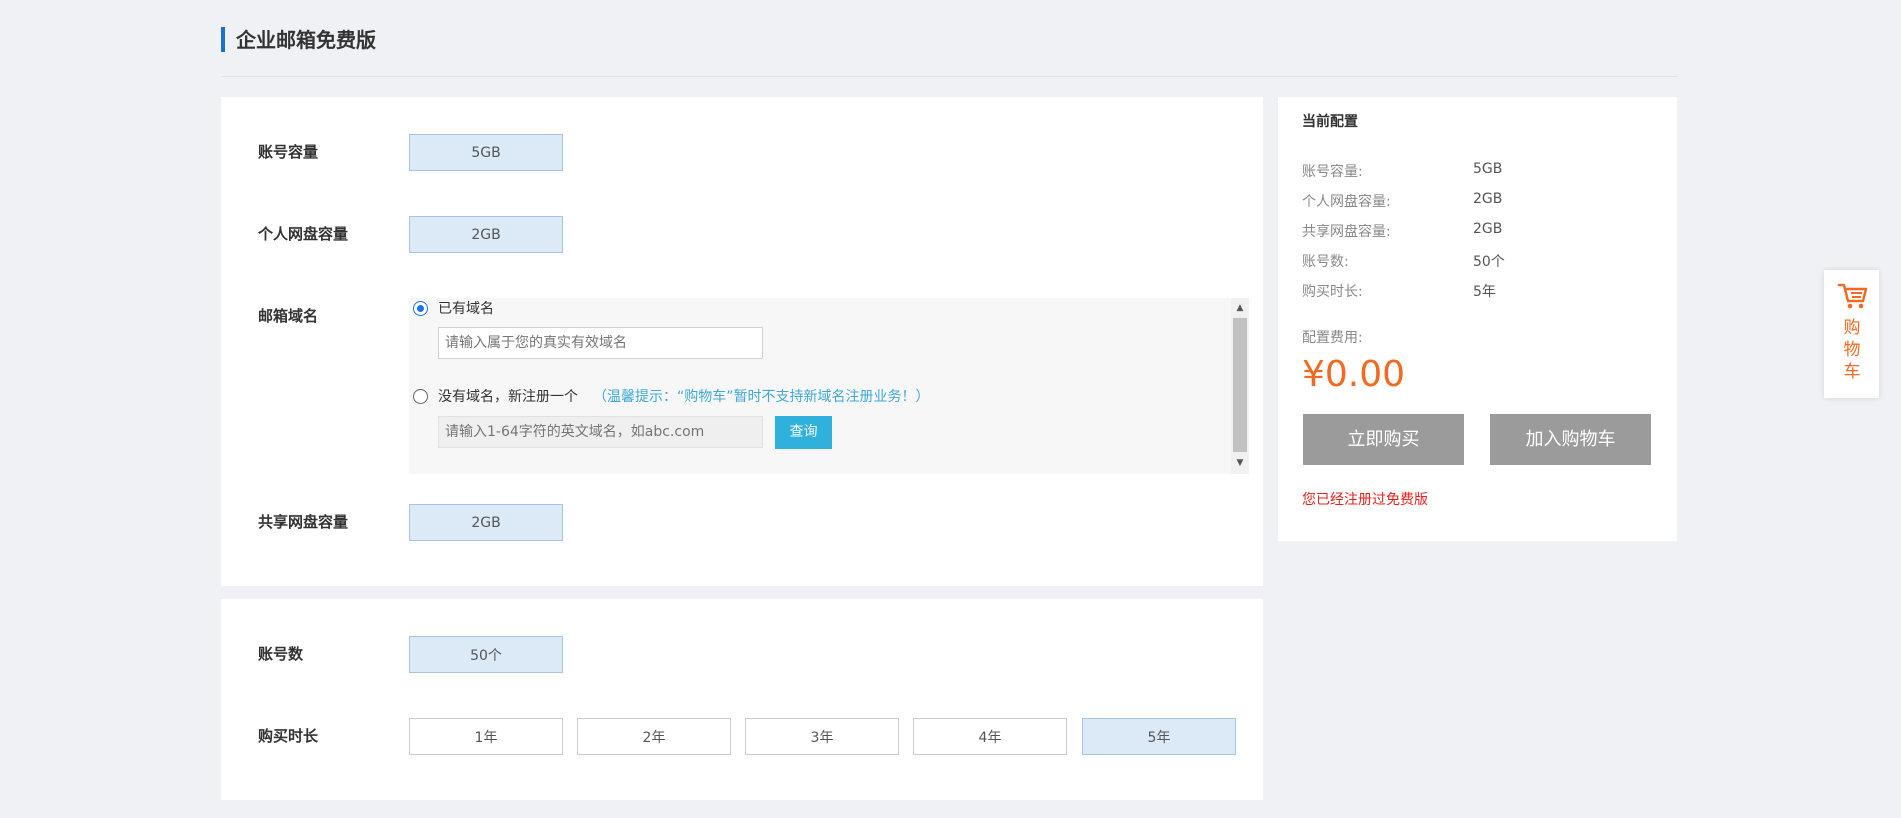 This screenshot has height=818, width=1901. I want to click on summary-value-shared-disk: 2GB, so click(1488, 229).